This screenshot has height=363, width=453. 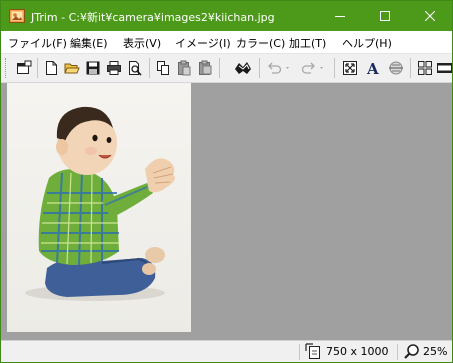 I want to click on center-button, so click(x=396, y=68).